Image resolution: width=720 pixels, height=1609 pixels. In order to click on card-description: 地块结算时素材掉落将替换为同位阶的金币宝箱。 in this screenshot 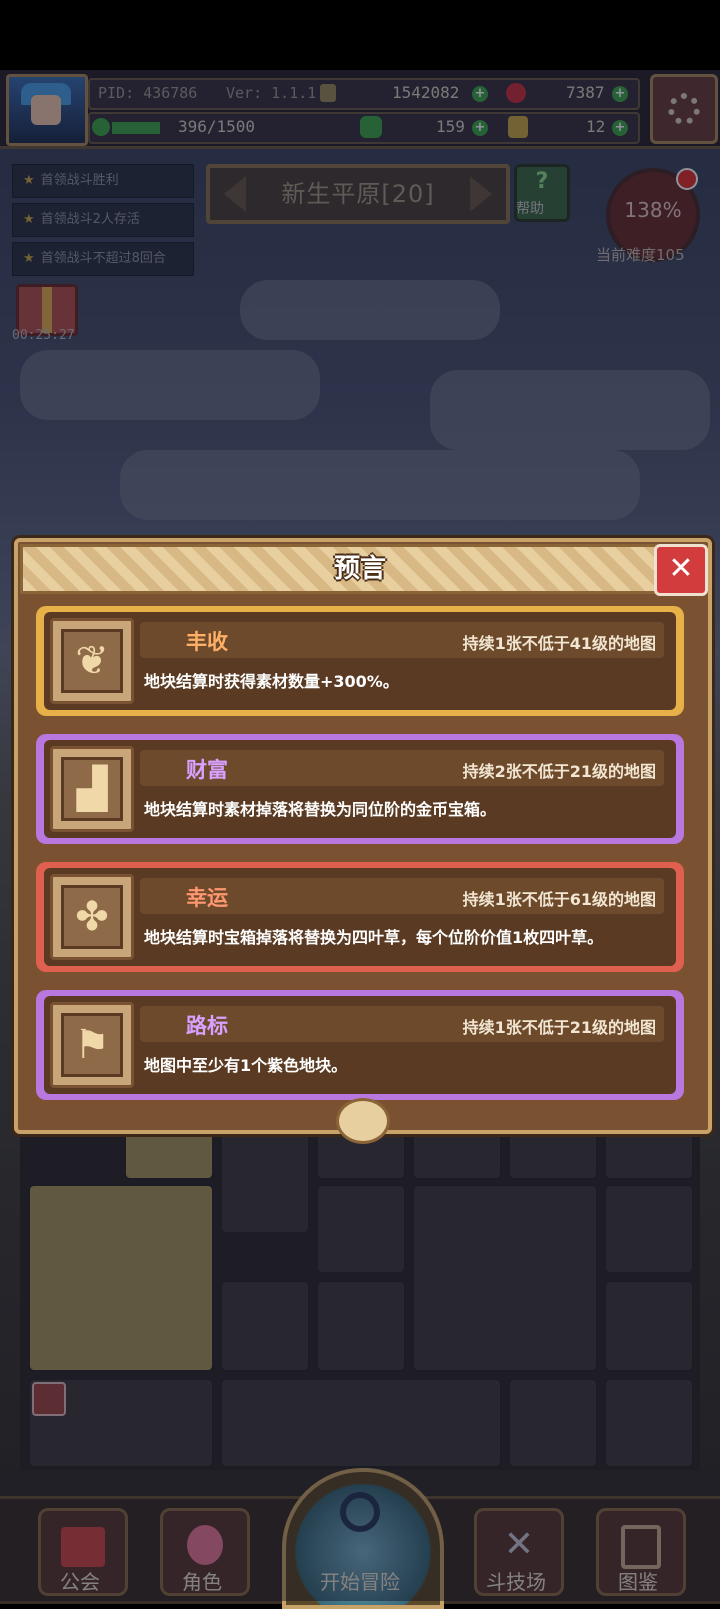, I will do `click(320, 809)`.